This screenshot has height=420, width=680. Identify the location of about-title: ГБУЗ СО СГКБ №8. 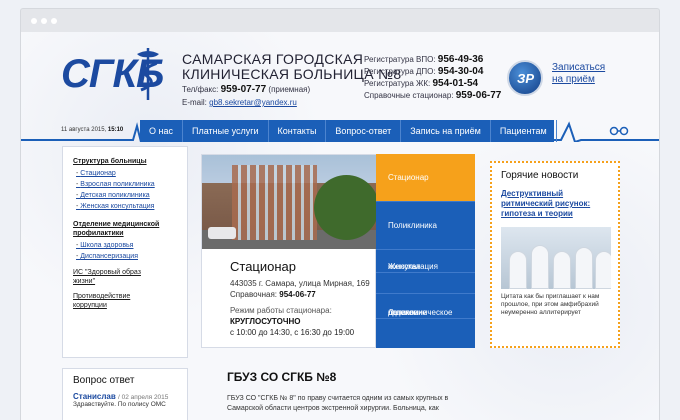
(282, 377).